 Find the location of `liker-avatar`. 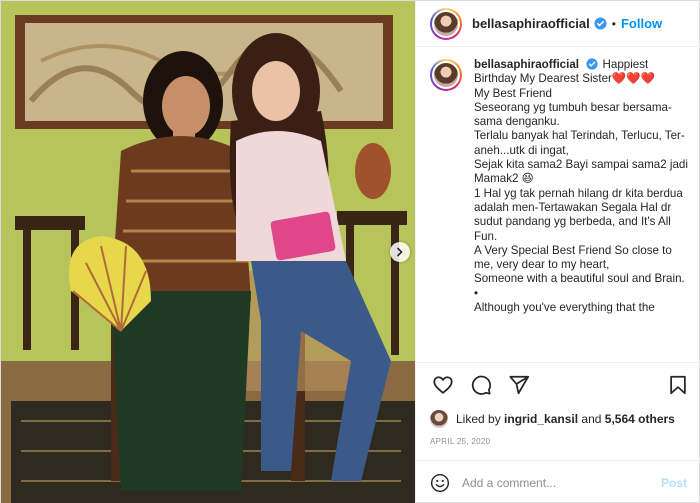

liker-avatar is located at coordinates (439, 419).